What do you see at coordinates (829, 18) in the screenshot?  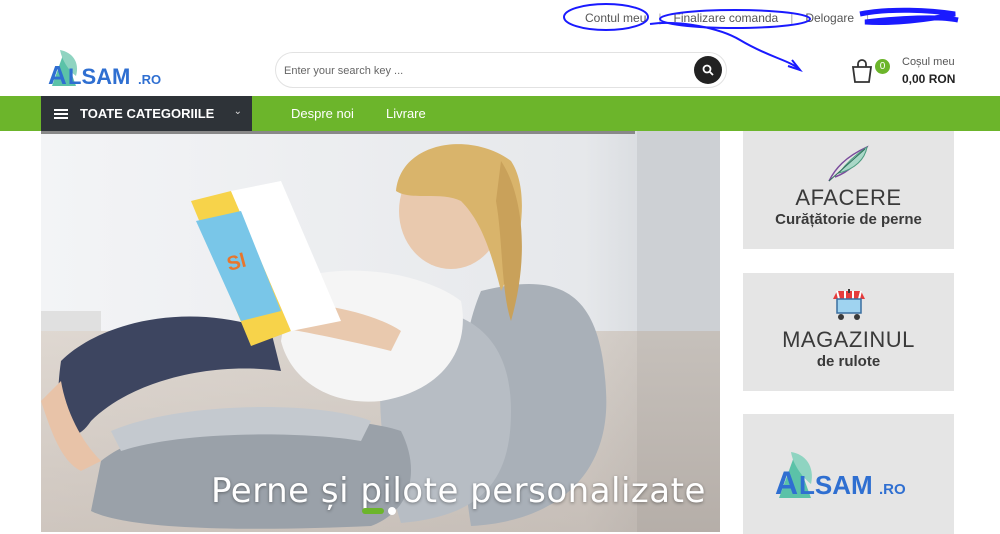 I see `logout-link: Delogare` at bounding box center [829, 18].